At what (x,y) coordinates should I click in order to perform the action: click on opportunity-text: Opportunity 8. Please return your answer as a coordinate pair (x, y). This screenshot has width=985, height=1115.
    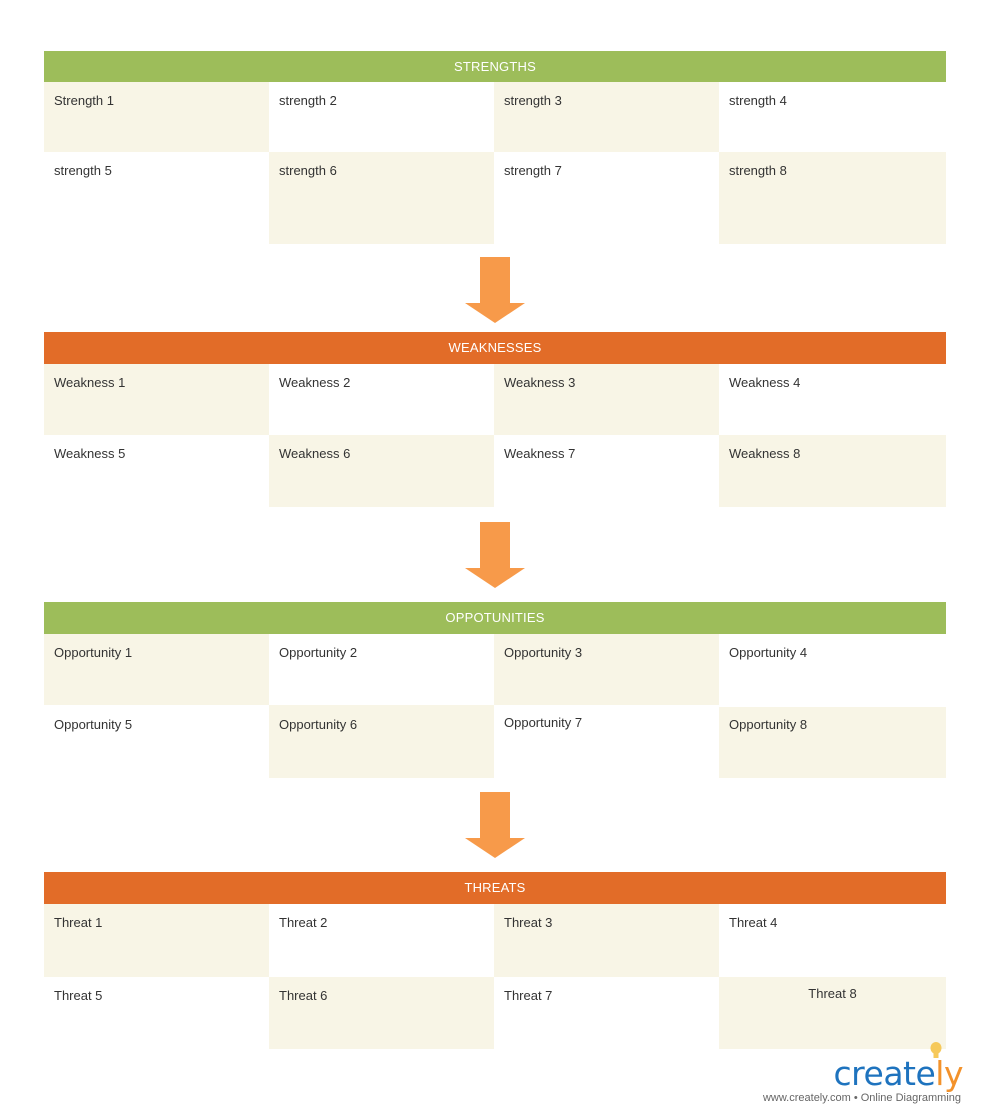
    Looking at the image, I should click on (768, 724).